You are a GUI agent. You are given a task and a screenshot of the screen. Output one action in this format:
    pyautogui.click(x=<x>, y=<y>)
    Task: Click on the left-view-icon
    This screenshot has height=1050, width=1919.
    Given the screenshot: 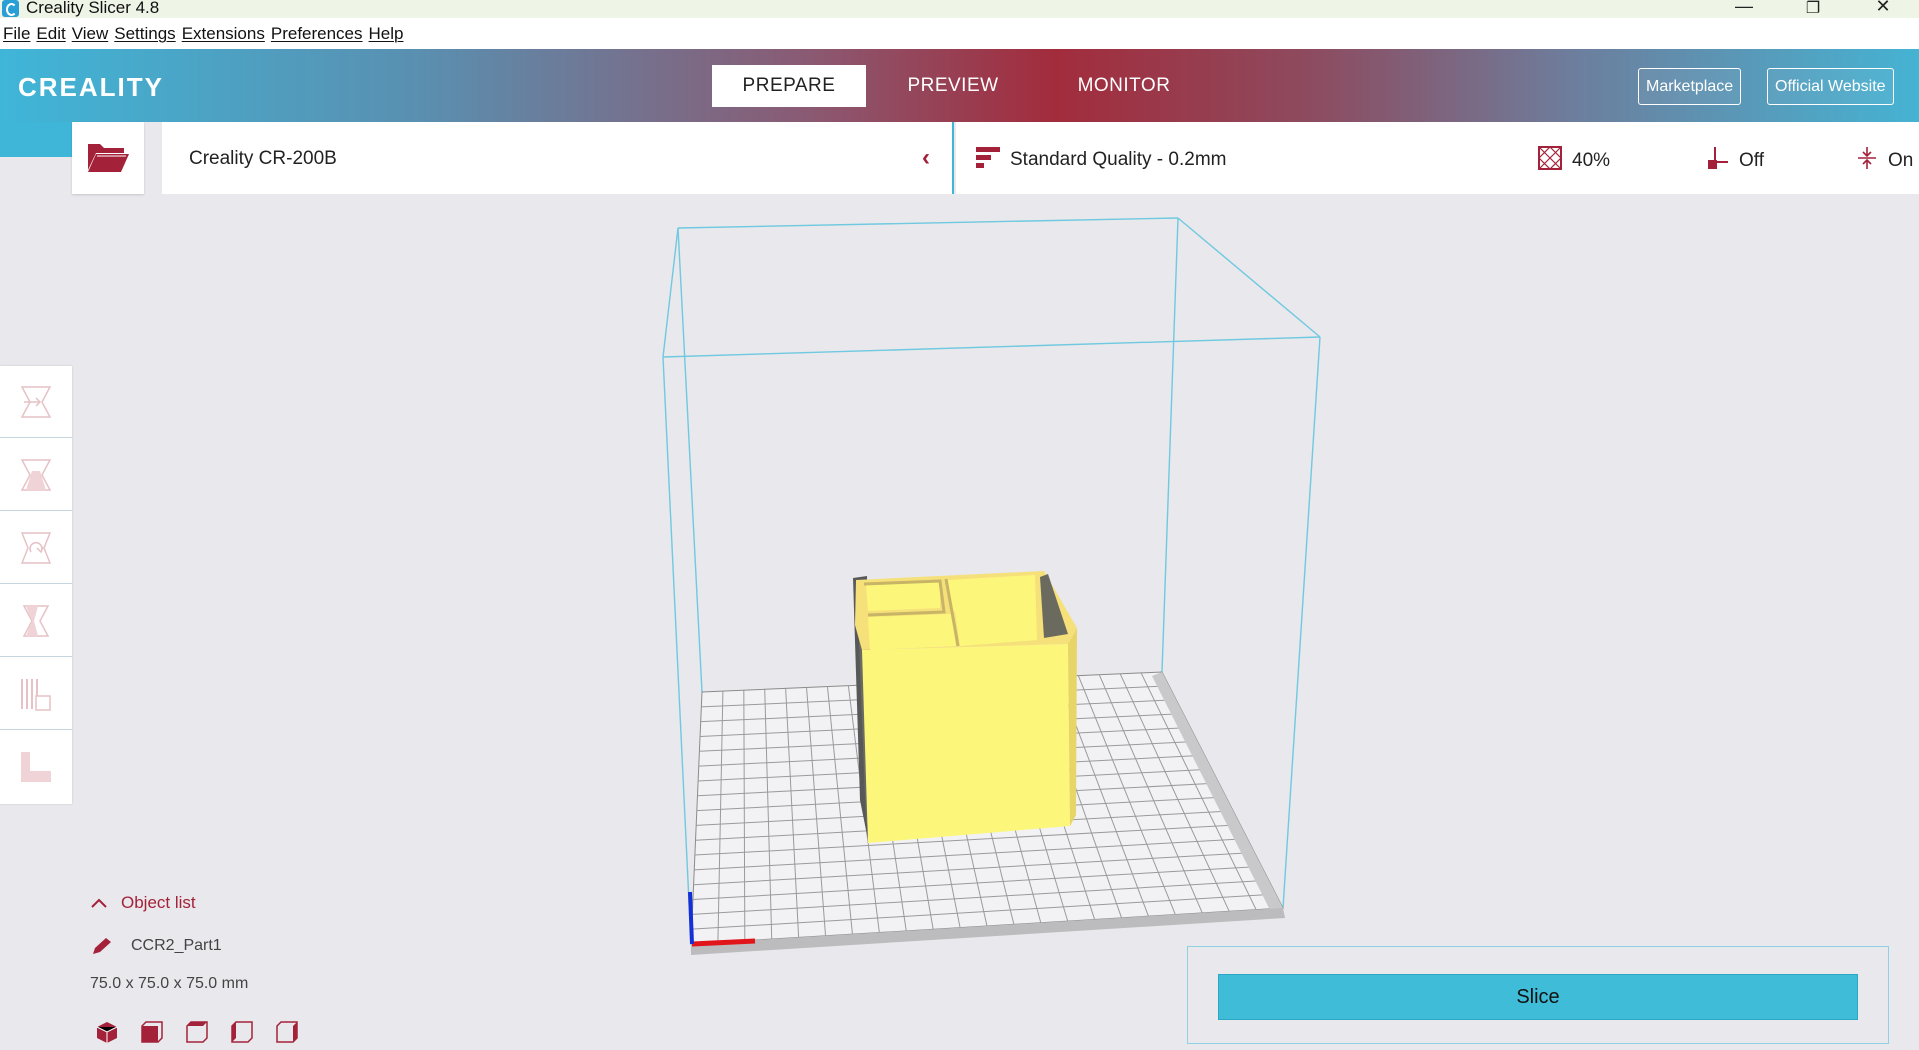 What is the action you would take?
    pyautogui.click(x=242, y=1032)
    